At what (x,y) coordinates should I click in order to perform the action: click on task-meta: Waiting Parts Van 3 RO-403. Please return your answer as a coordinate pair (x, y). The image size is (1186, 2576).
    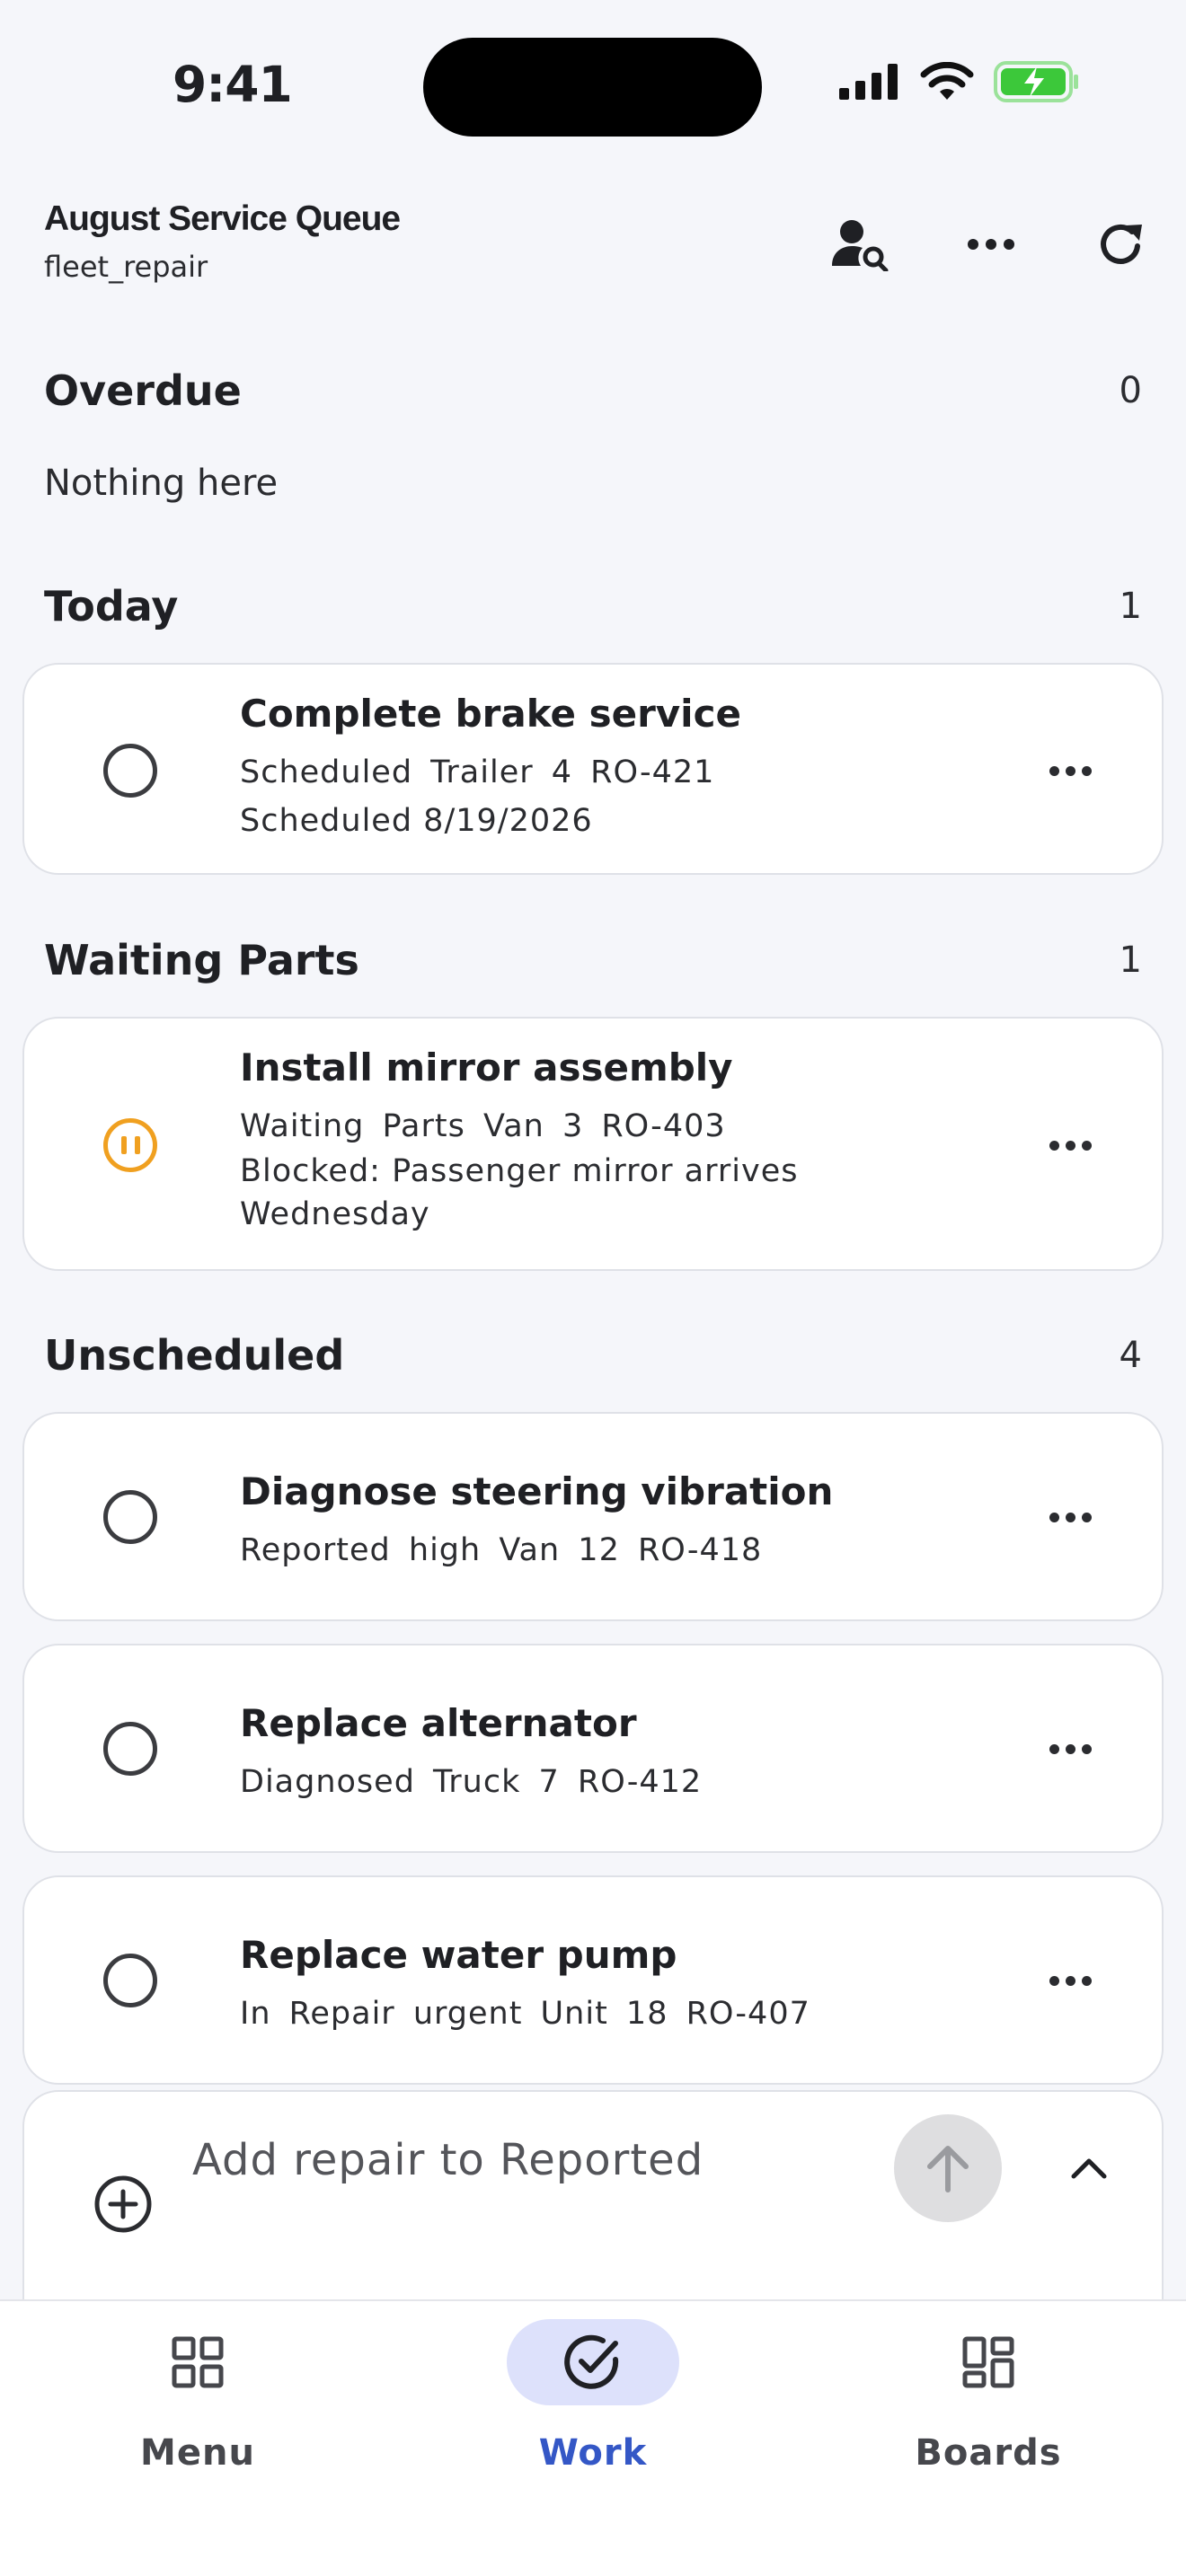
    Looking at the image, I should click on (483, 1126).